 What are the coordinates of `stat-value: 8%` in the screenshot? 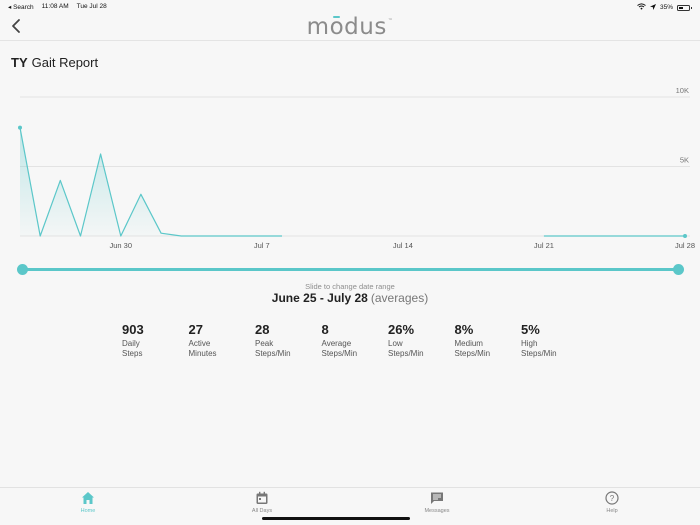 It's located at (464, 329).